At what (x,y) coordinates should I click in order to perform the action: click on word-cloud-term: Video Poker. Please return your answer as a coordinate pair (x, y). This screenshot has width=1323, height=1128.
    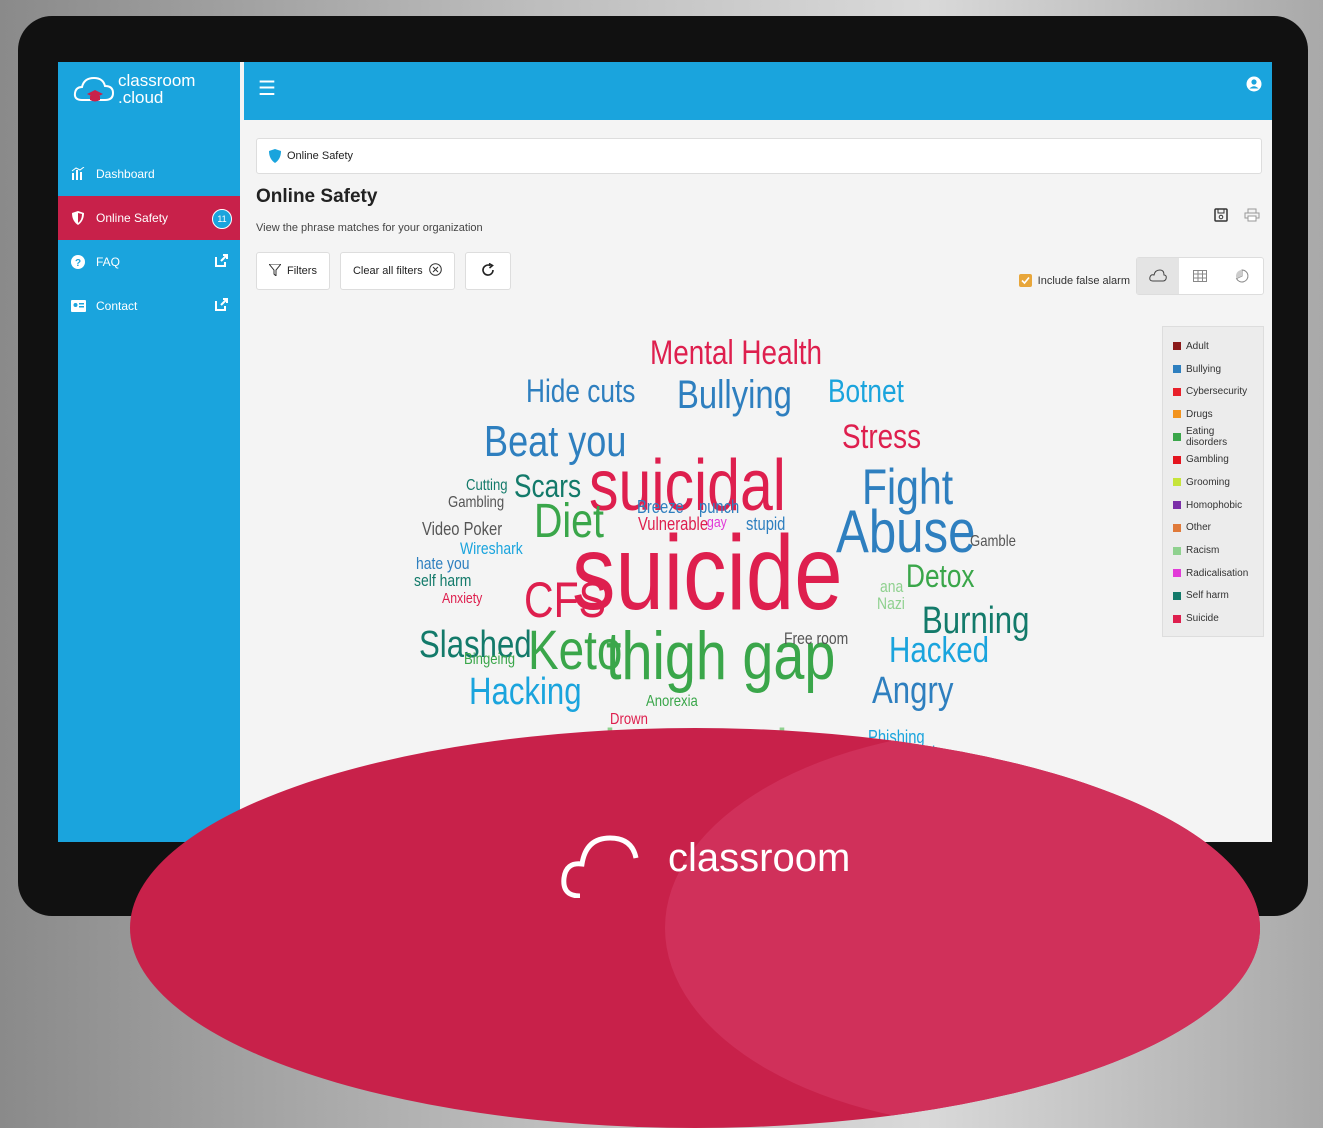
    Looking at the image, I should click on (462, 529).